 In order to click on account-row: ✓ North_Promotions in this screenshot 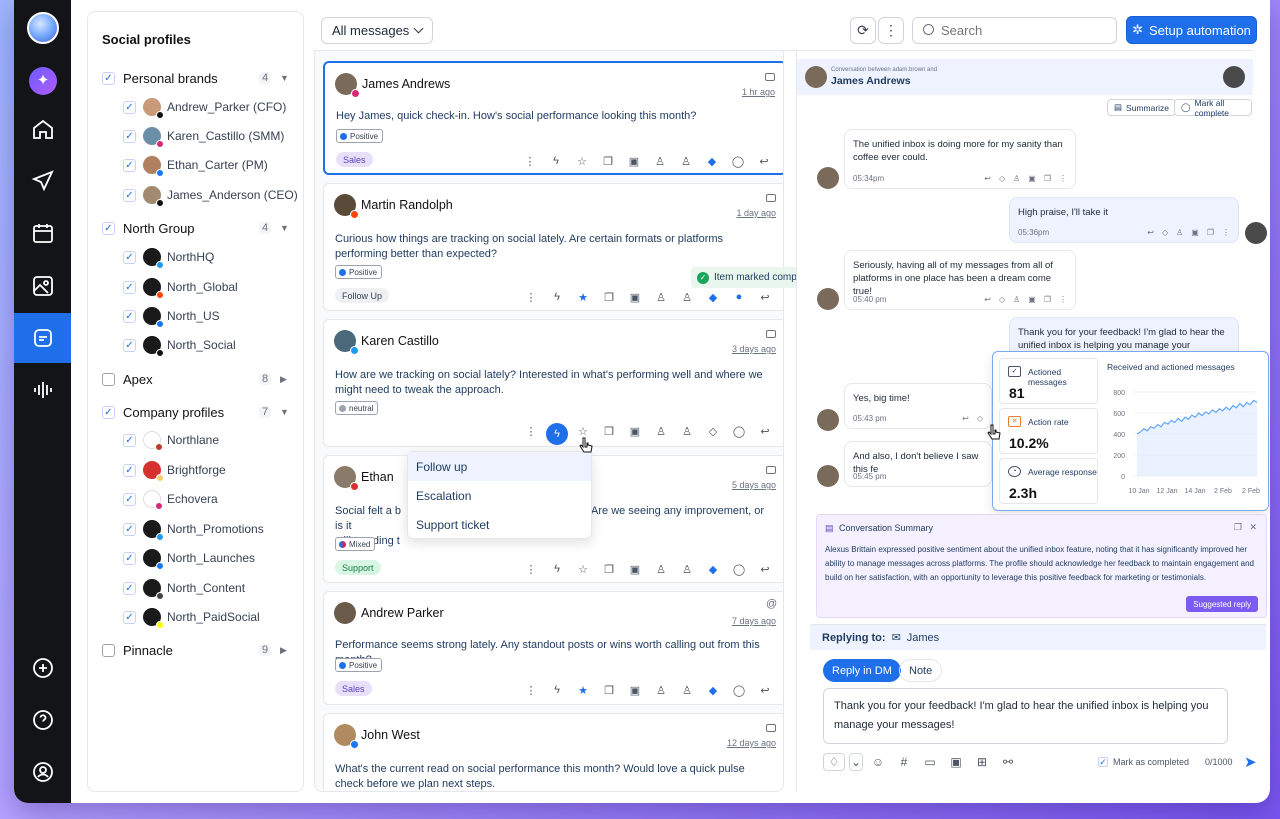, I will do `click(196, 529)`.